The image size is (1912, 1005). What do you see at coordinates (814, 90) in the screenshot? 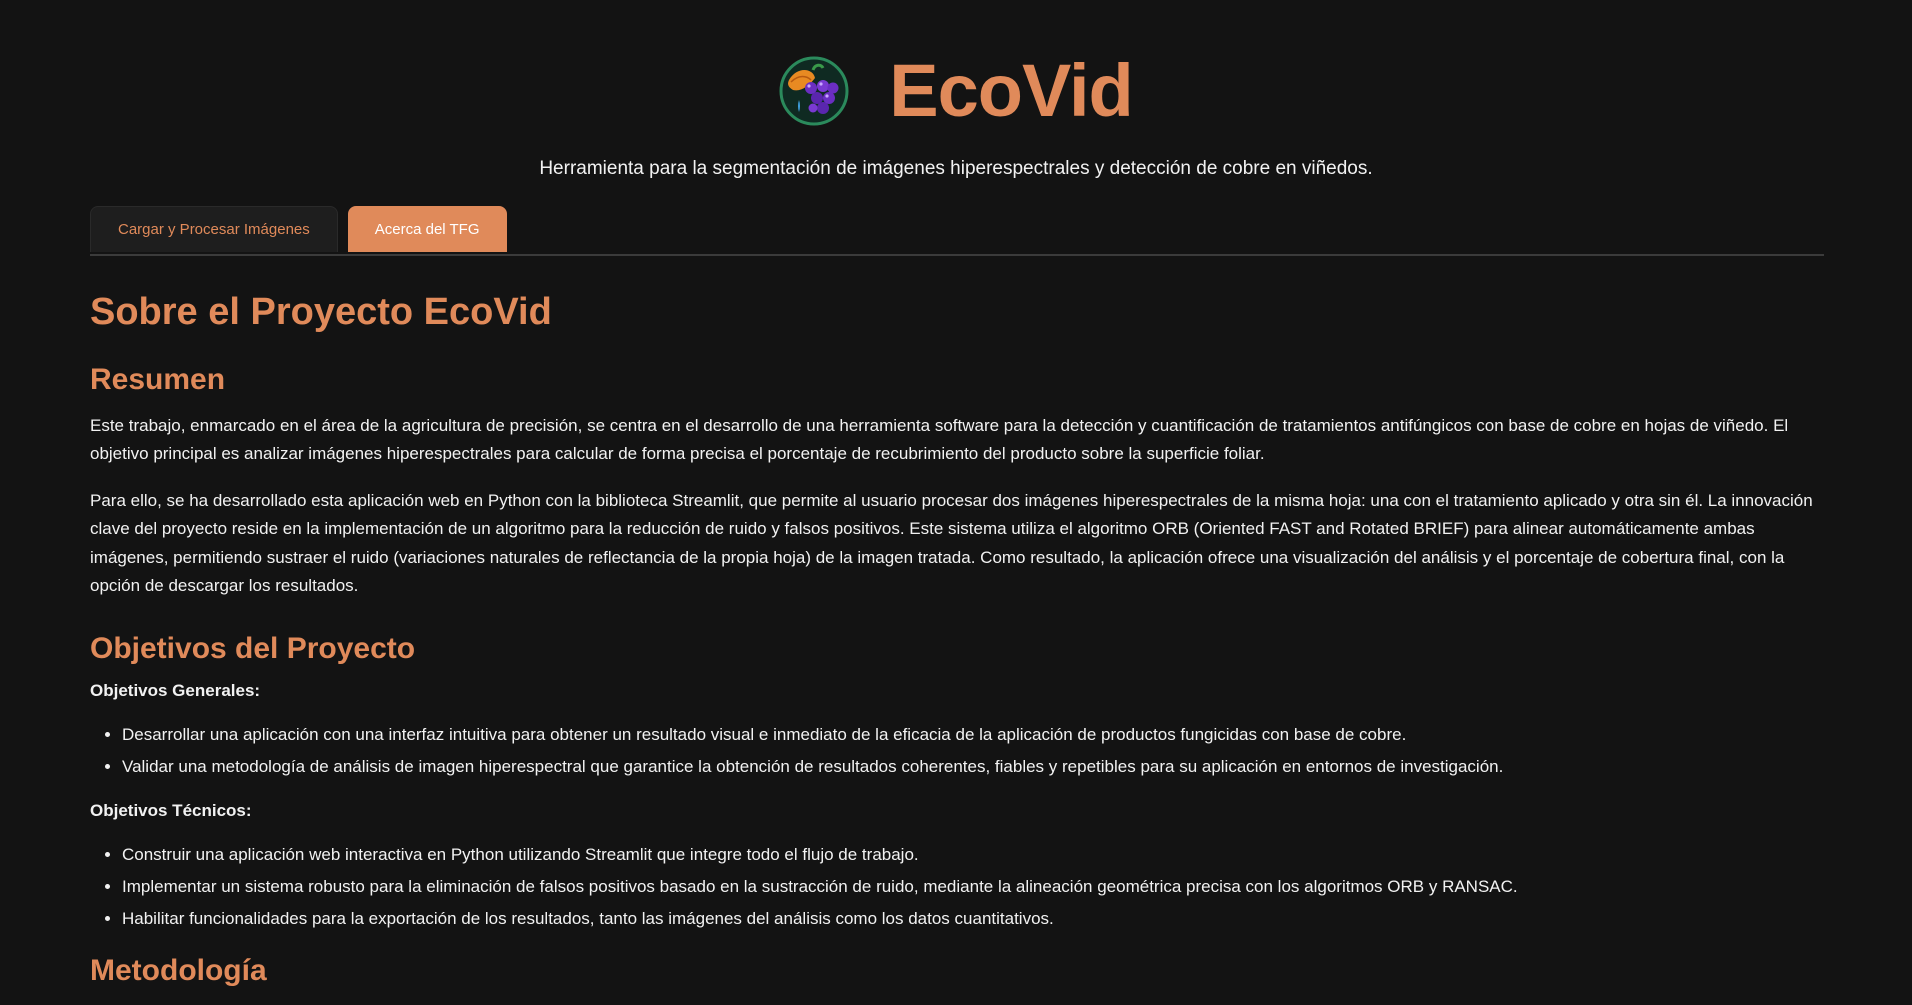
I see `grape-leaf-logo-icon` at bounding box center [814, 90].